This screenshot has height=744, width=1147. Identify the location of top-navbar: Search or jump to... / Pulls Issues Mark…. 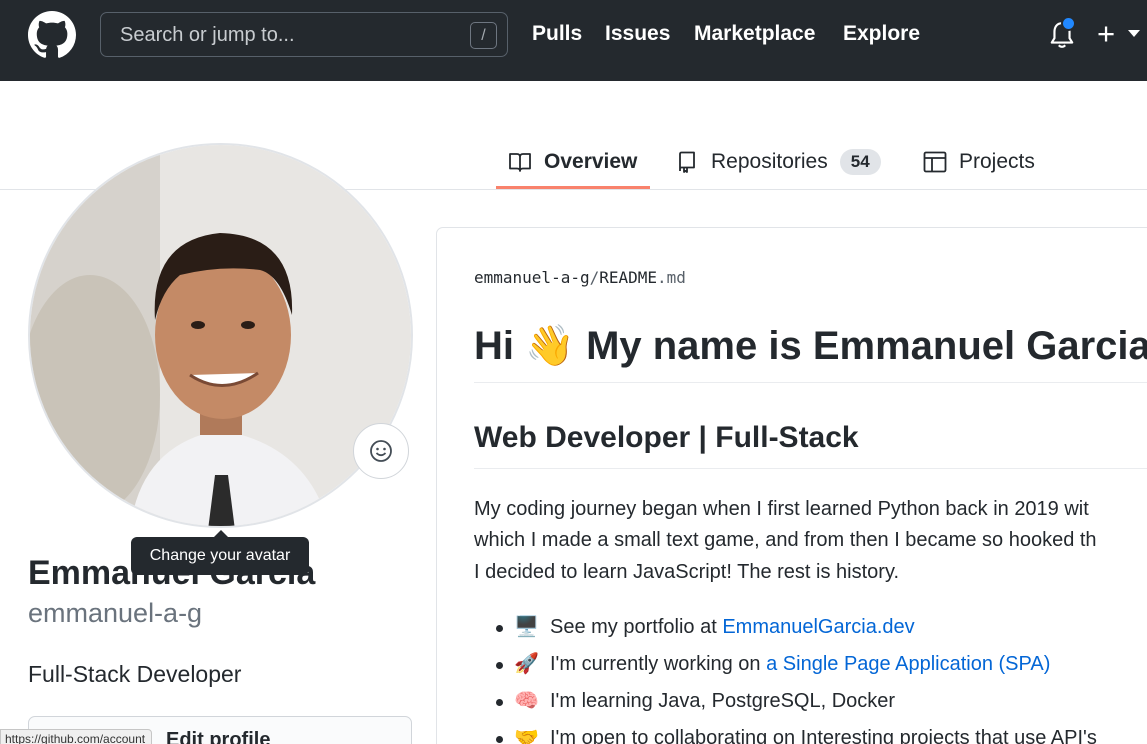
(573, 40).